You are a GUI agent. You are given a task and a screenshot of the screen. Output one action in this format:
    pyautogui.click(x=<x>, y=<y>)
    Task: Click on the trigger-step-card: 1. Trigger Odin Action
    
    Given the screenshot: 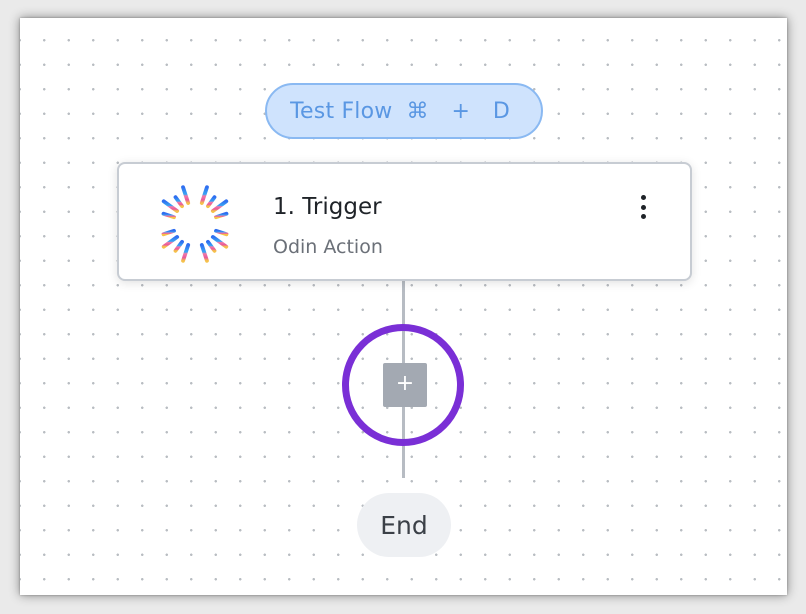 What is the action you would take?
    pyautogui.click(x=404, y=221)
    